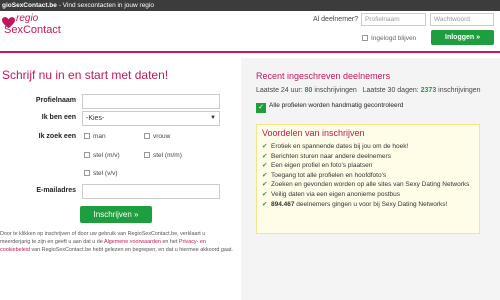 The height and width of the screenshot is (300, 500). What do you see at coordinates (55, 100) in the screenshot?
I see `profiel-label: Profielnaam` at bounding box center [55, 100].